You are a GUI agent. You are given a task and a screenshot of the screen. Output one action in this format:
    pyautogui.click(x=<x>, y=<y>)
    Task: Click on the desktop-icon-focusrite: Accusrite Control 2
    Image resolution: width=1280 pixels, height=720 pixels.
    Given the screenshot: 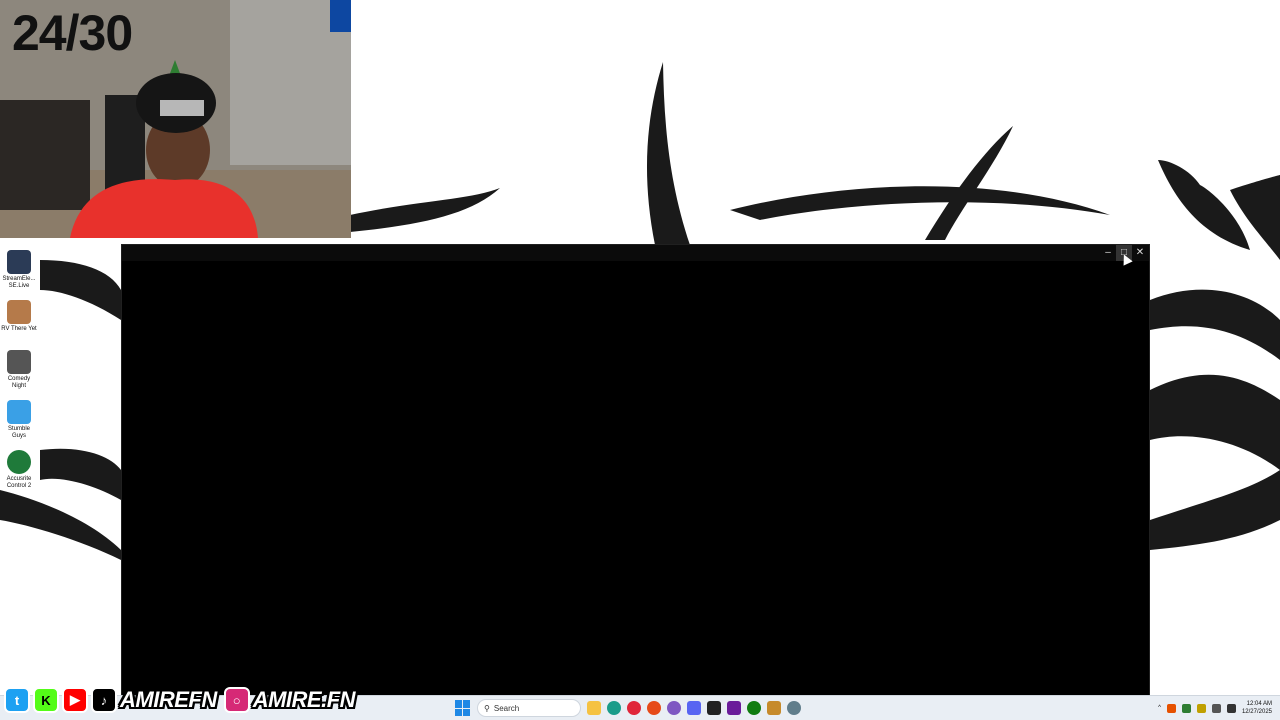 What is the action you would take?
    pyautogui.click(x=19, y=475)
    